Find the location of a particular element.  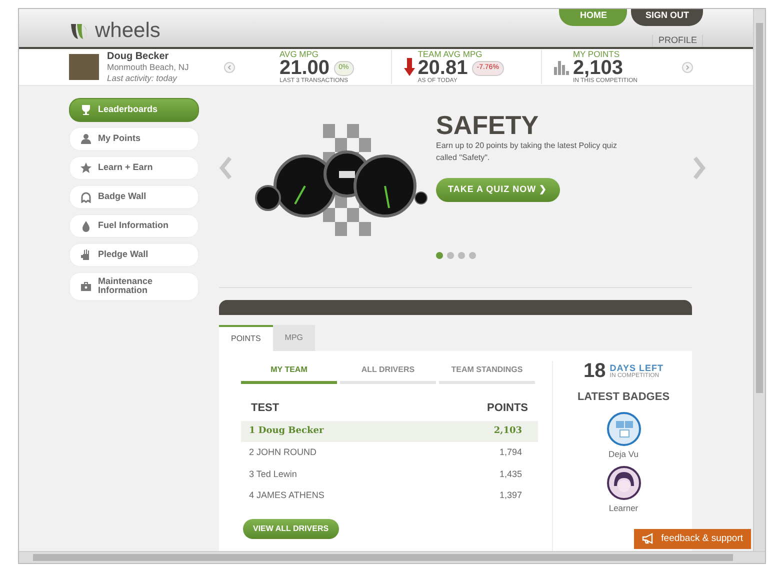

badge-name: Deja Vu is located at coordinates (624, 454).